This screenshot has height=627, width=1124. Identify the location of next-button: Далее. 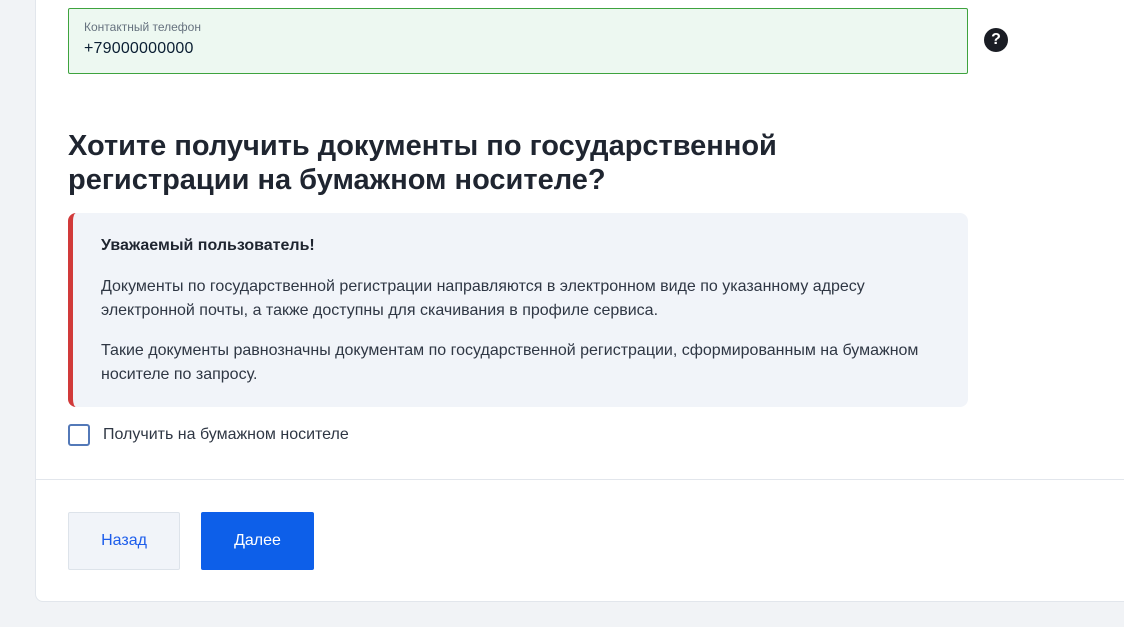
(257, 541).